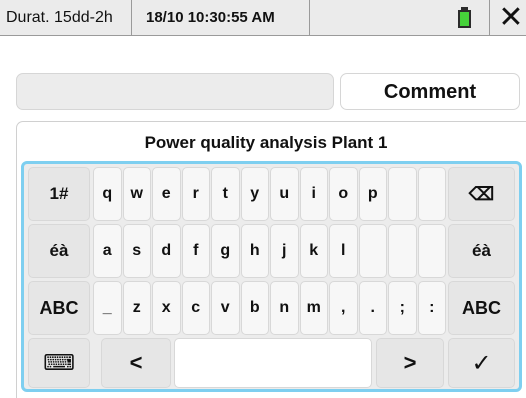 The height and width of the screenshot is (398, 526). Describe the element at coordinates (195, 308) in the screenshot. I see `key-row3-3: c` at that location.